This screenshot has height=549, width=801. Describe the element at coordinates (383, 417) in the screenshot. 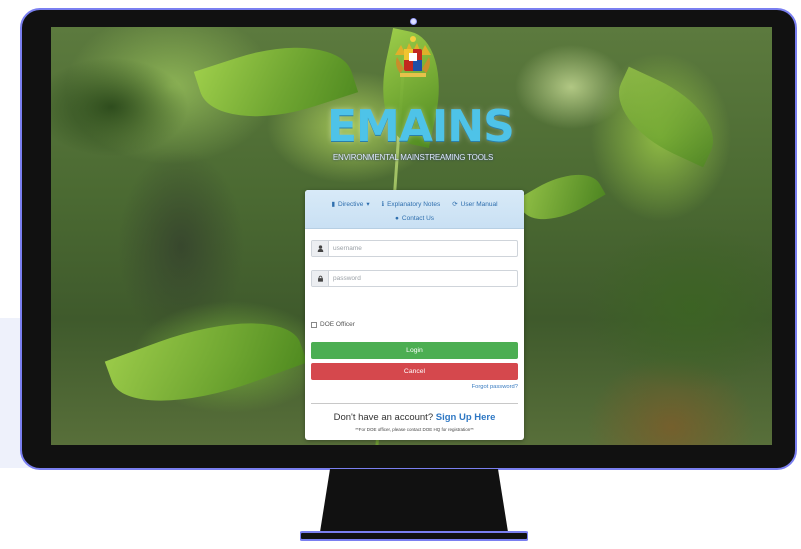

I see `signup-prompt-text: Don't have an account?` at that location.